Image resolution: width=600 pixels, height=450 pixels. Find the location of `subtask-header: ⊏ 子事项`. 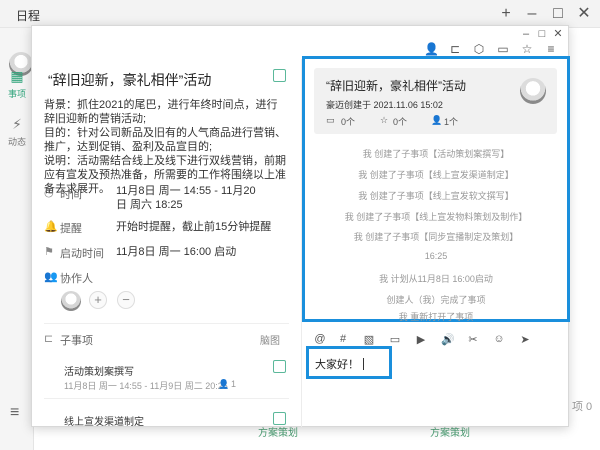

subtask-header: ⊏ 子事项 is located at coordinates (68, 339).